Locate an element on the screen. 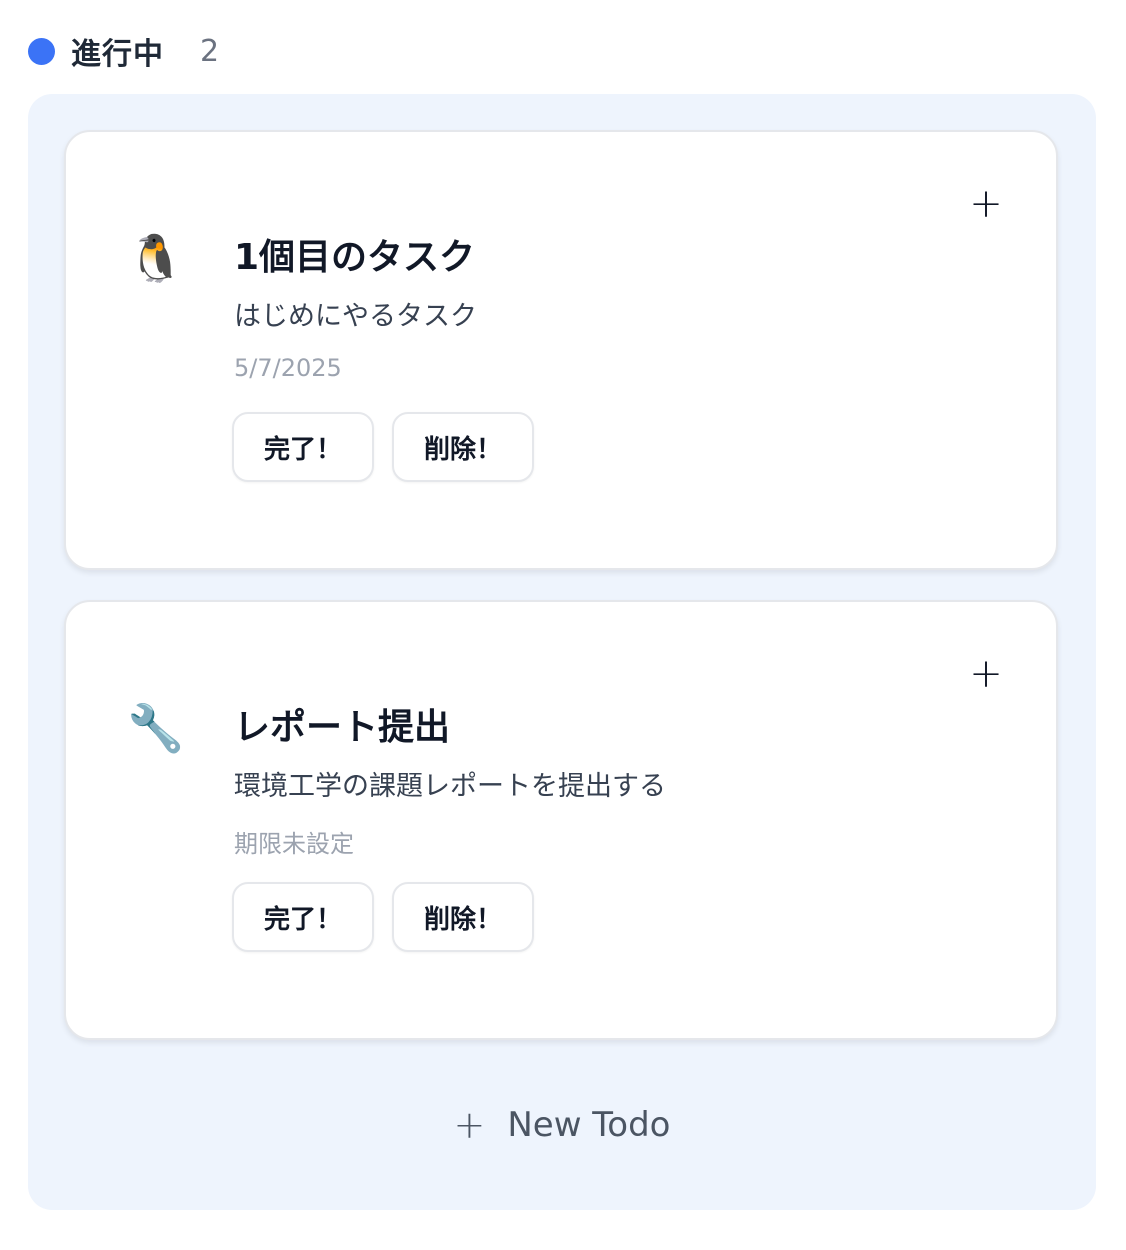 The image size is (1126, 1250). card-title: レポート提出 is located at coordinates (342, 727).